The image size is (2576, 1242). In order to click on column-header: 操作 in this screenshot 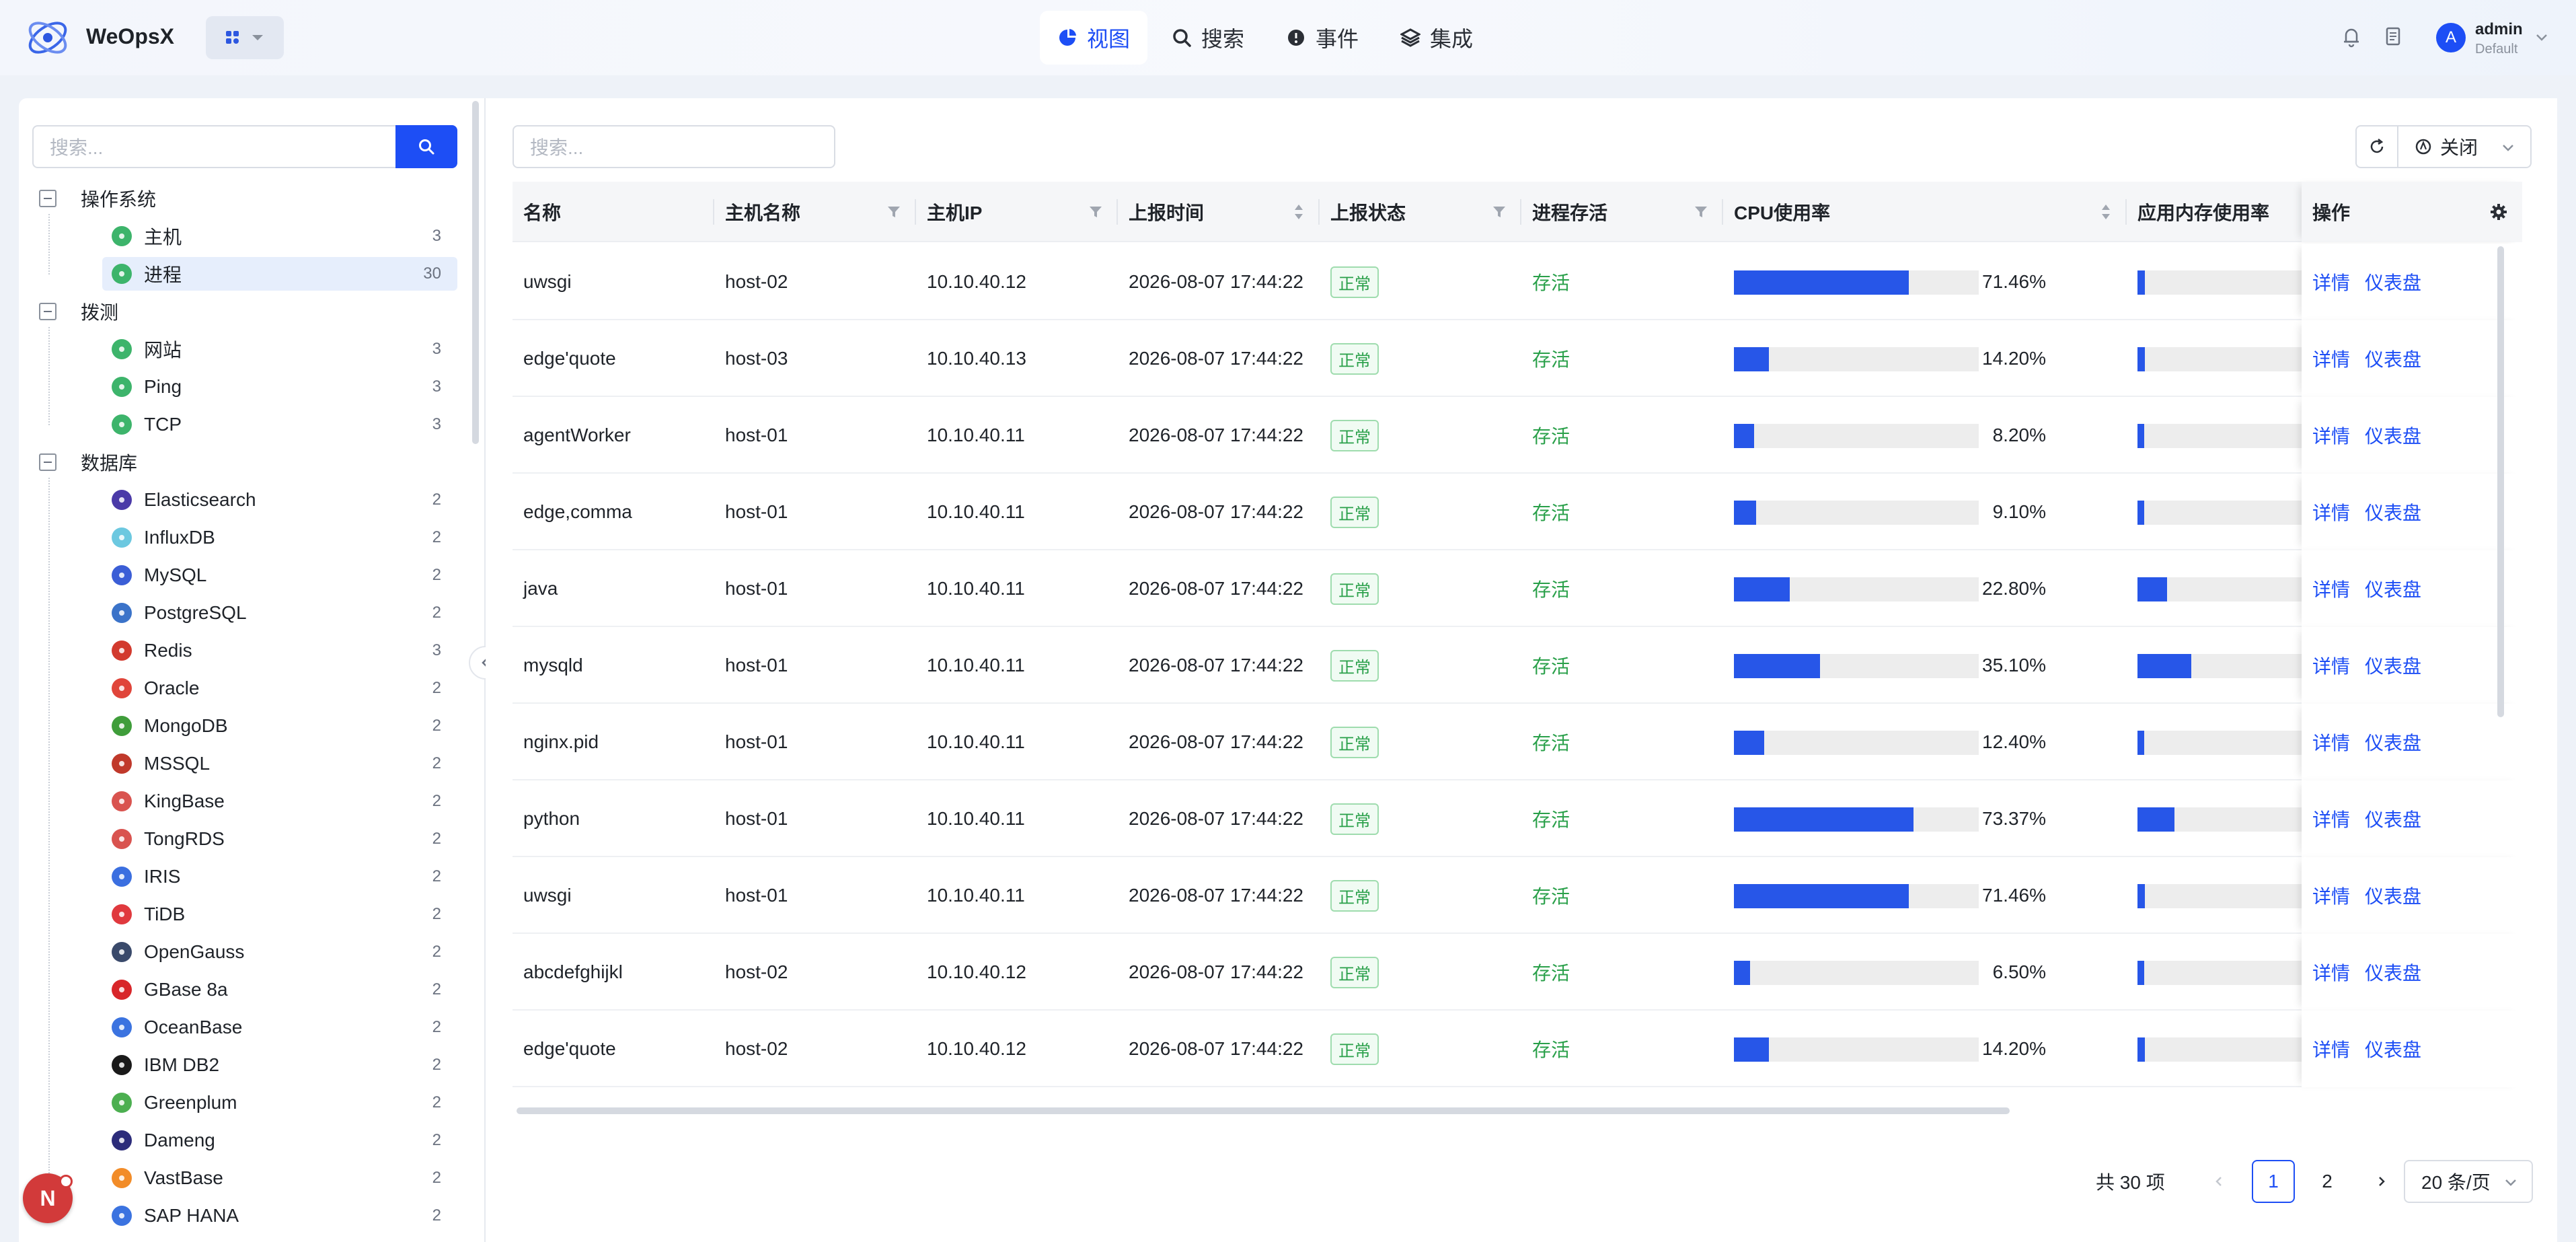, I will do `click(2412, 212)`.